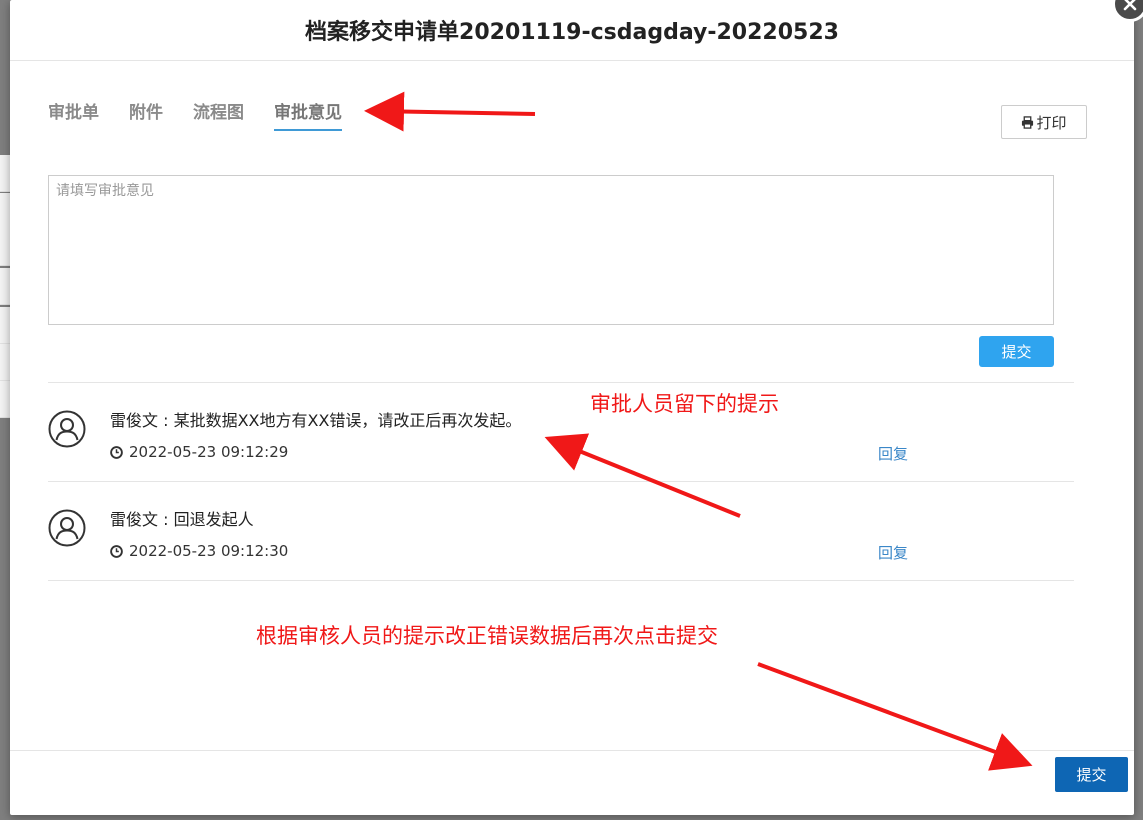 The width and height of the screenshot is (1143, 820). What do you see at coordinates (1016, 351) in the screenshot?
I see `submit-opinion-button: 提交` at bounding box center [1016, 351].